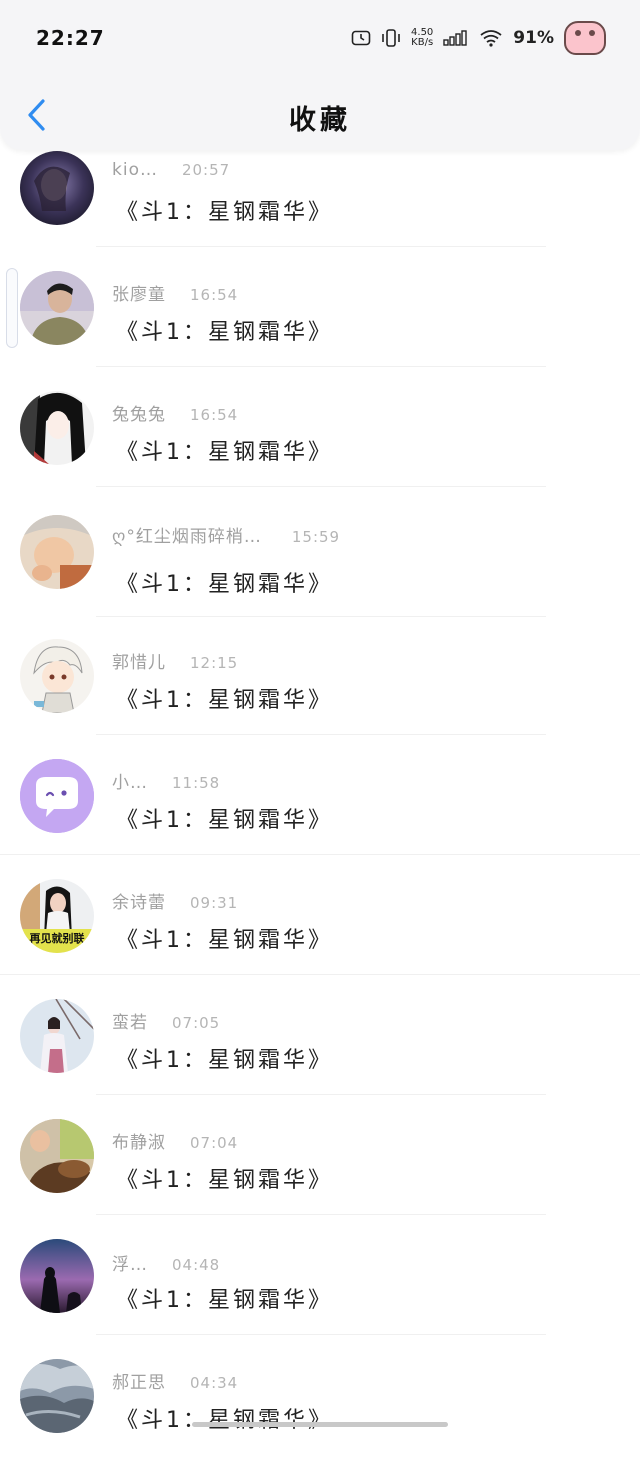 The width and height of the screenshot is (640, 1476). What do you see at coordinates (196, 1023) in the screenshot?
I see `item-time: 07:05` at bounding box center [196, 1023].